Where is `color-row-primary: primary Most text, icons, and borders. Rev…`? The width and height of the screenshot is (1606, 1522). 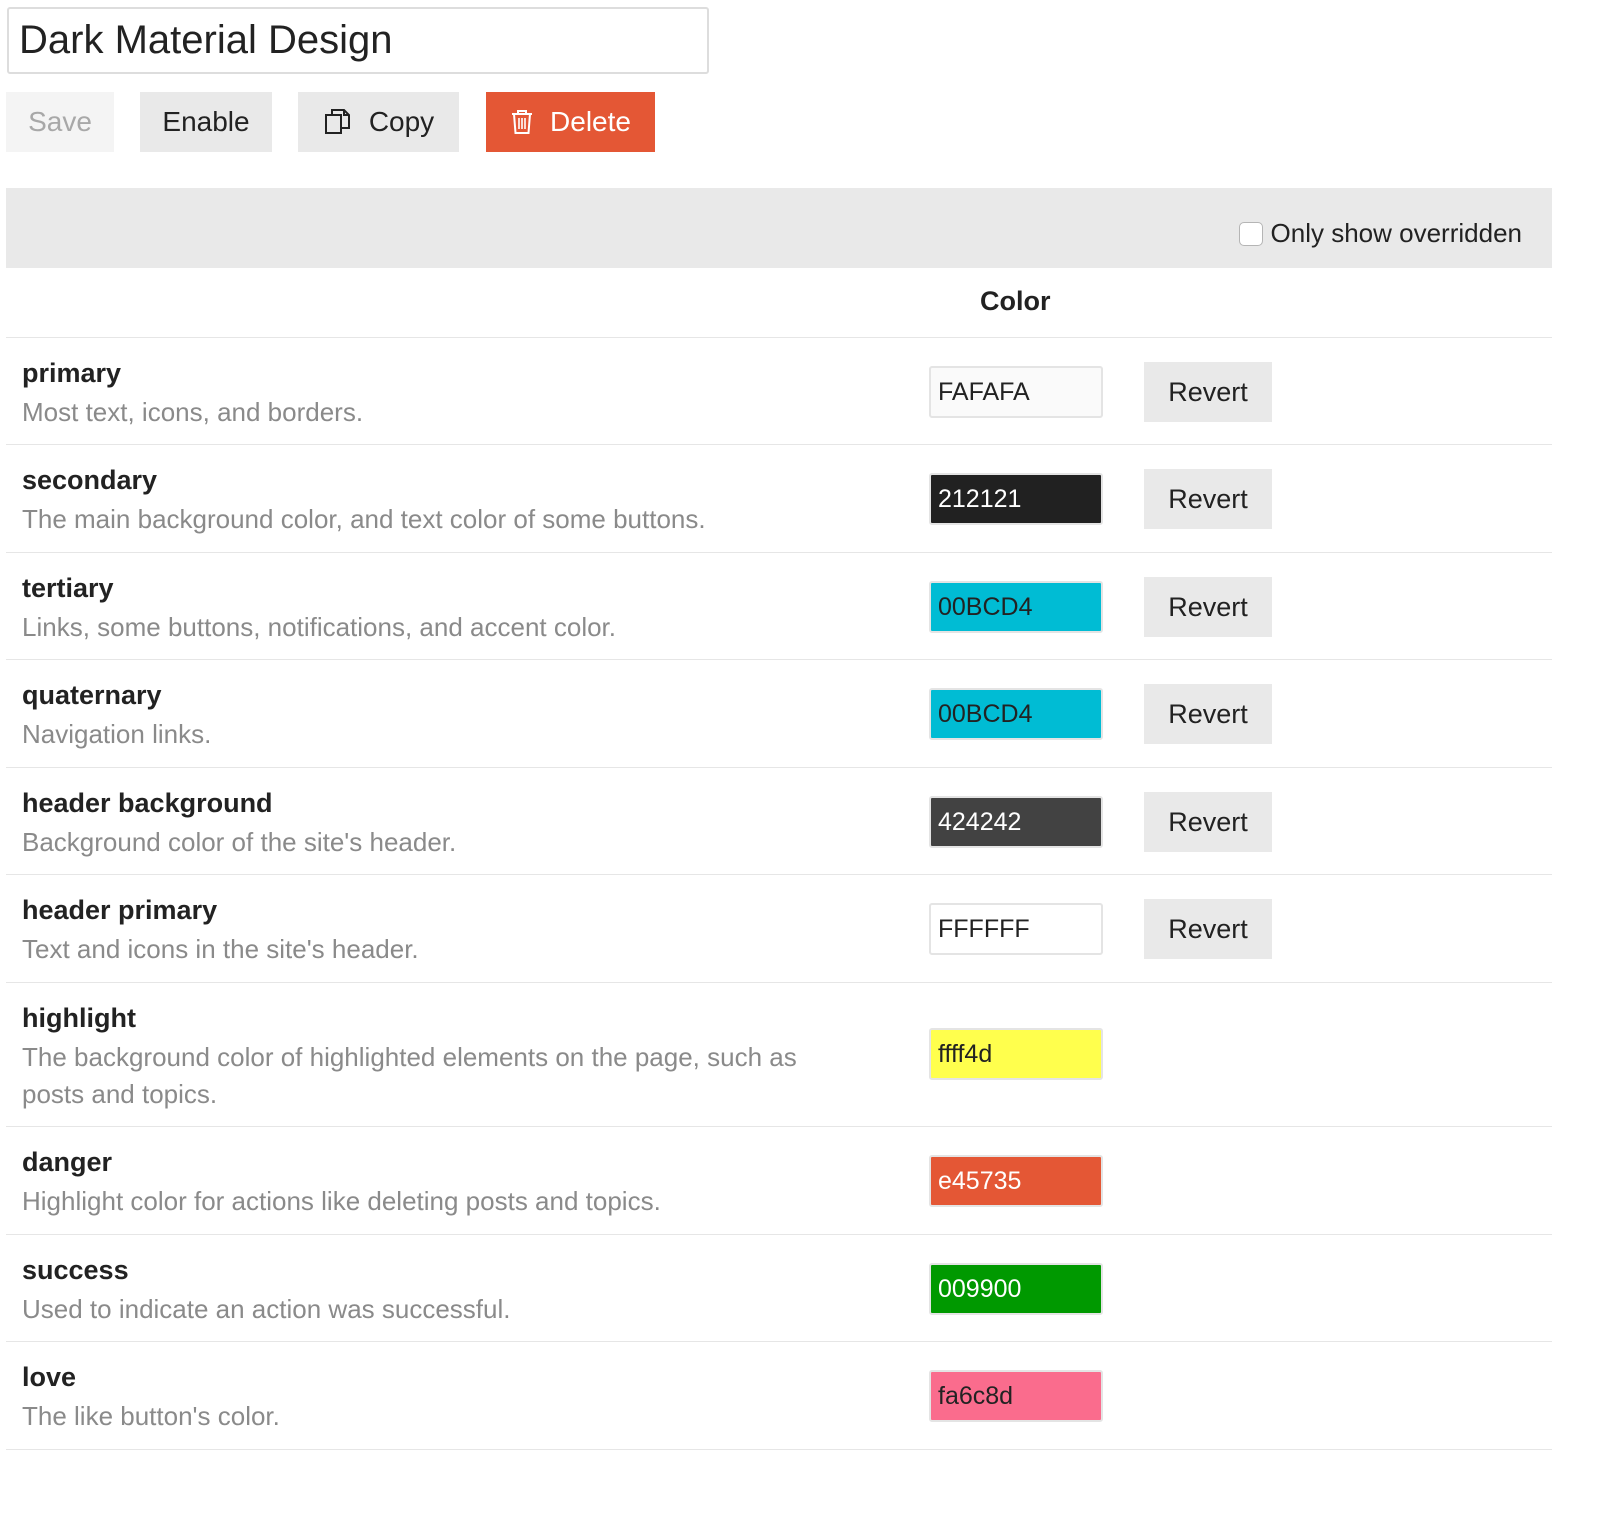
color-row-primary: primary Most text, icons, and borders. Rev… is located at coordinates (779, 391).